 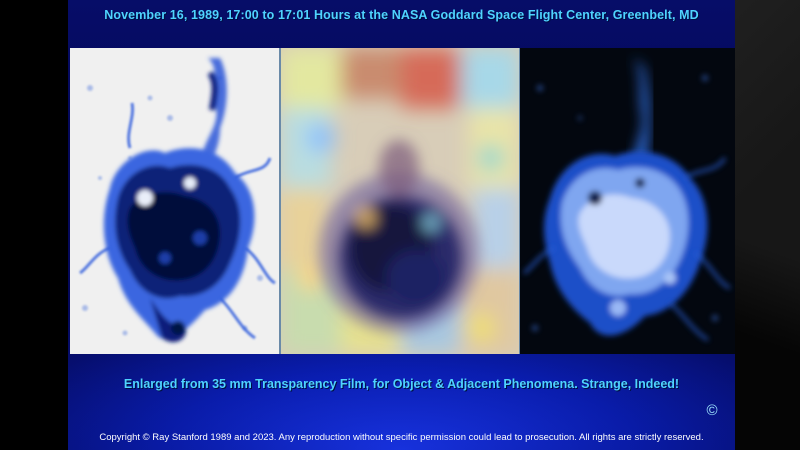 I want to click on side-decoration, so click(x=767, y=225).